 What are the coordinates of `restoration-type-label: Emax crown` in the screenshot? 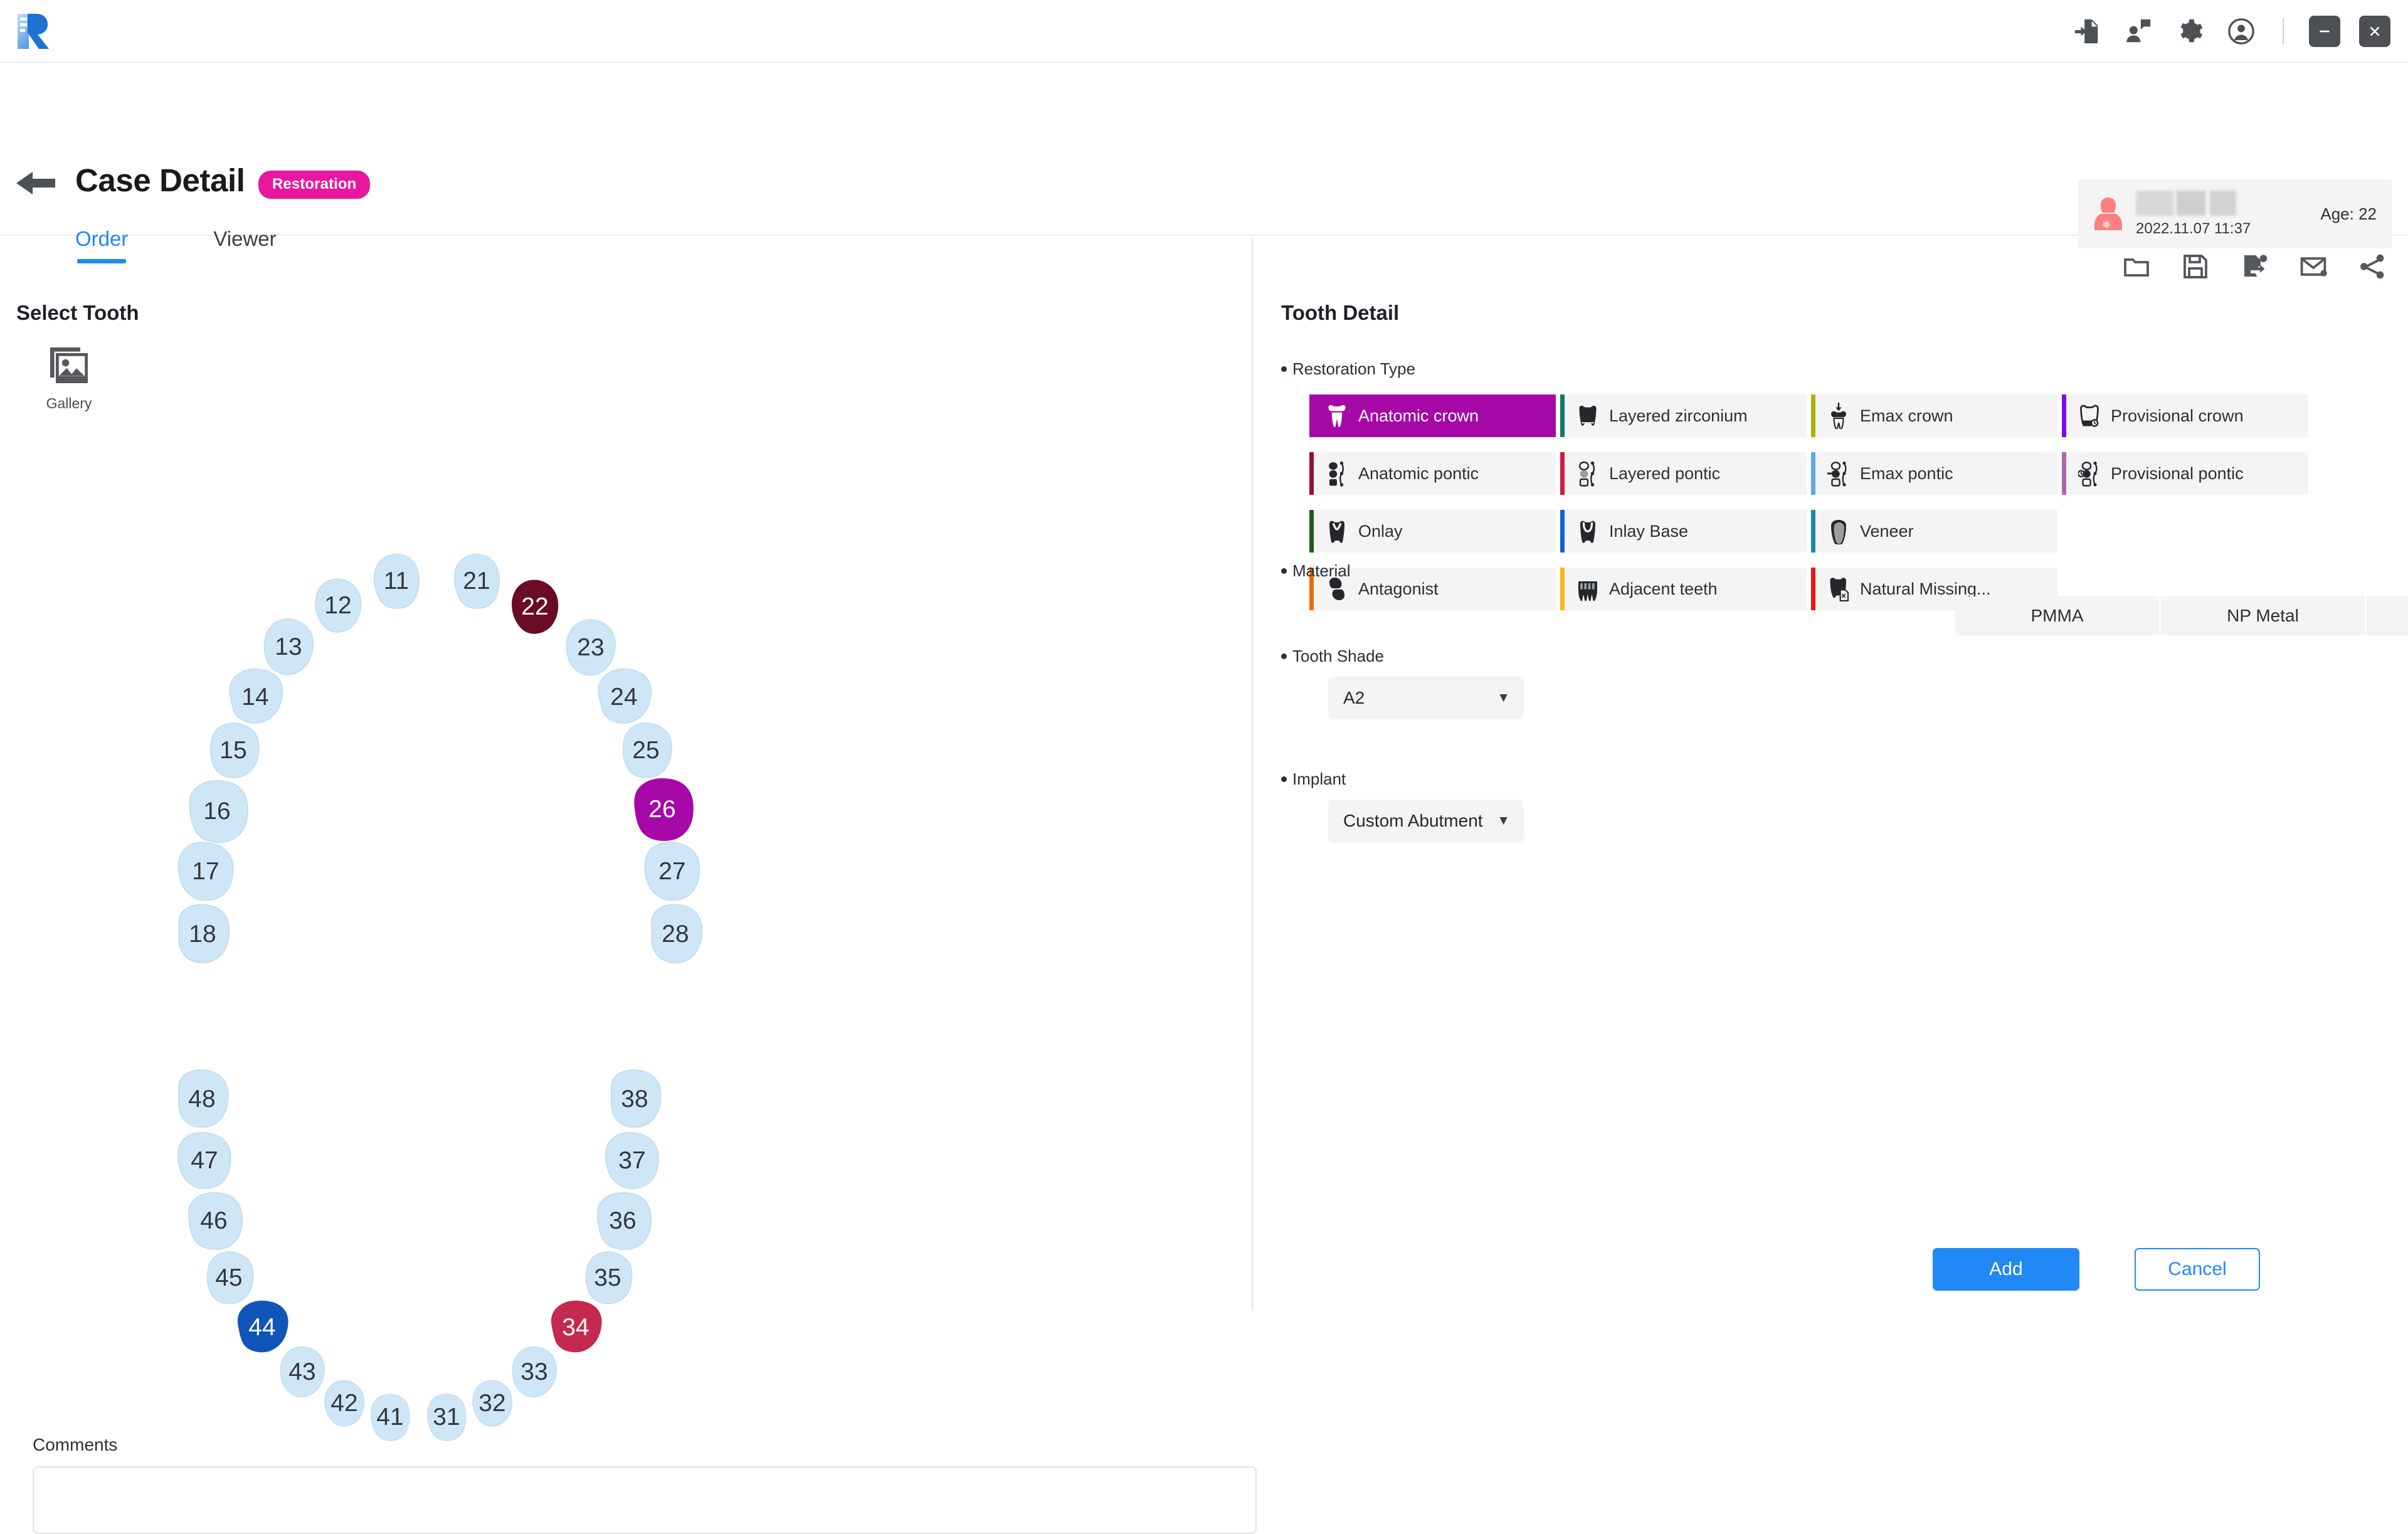 It's located at (1906, 416).